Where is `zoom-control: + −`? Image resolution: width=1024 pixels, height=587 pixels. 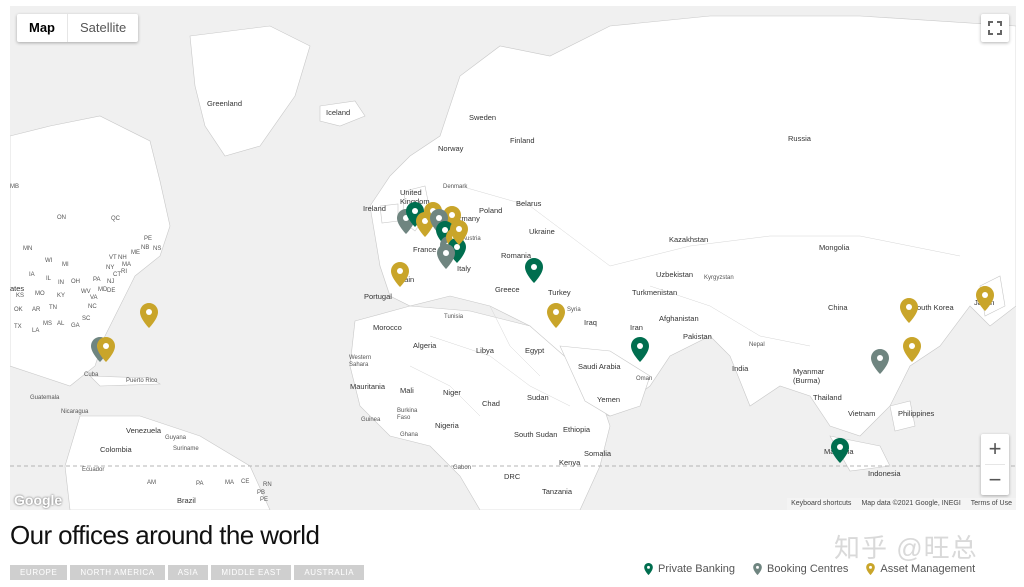
zoom-control: + − is located at coordinates (995, 464).